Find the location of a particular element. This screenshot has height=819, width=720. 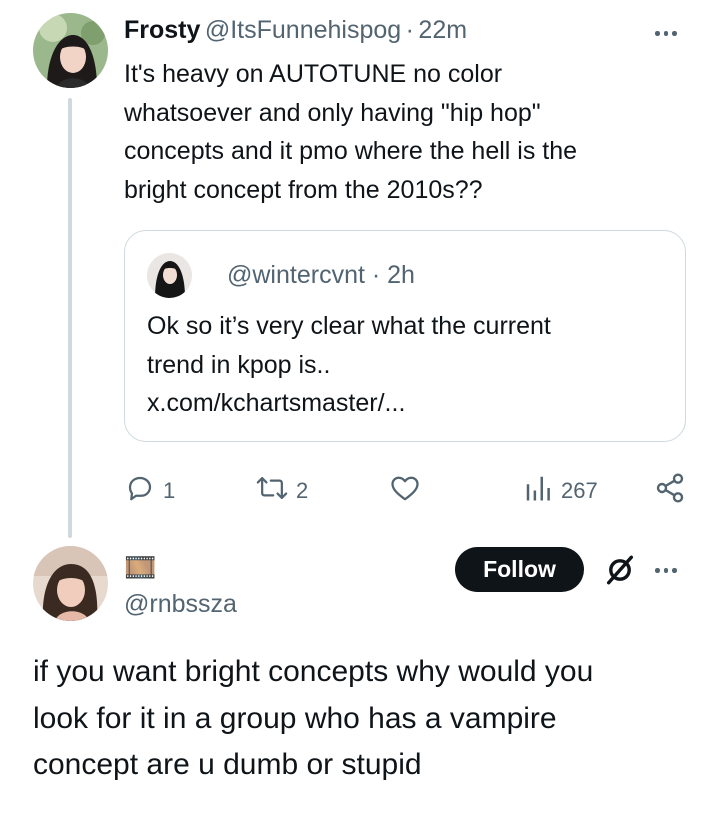

tweet-header: Frosty @ItsFunnehispog · 22m is located at coordinates (295, 30).